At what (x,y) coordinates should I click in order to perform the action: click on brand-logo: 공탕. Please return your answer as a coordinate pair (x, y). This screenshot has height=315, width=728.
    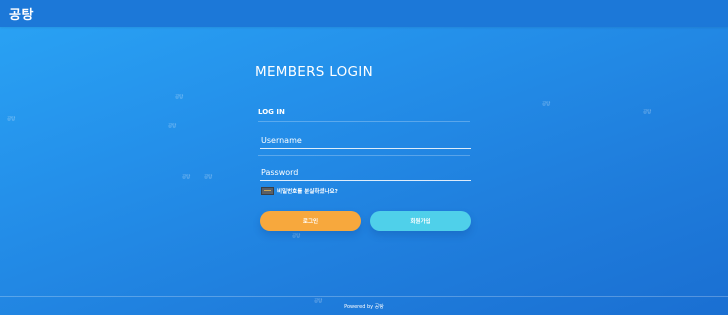
    Looking at the image, I should click on (21, 13).